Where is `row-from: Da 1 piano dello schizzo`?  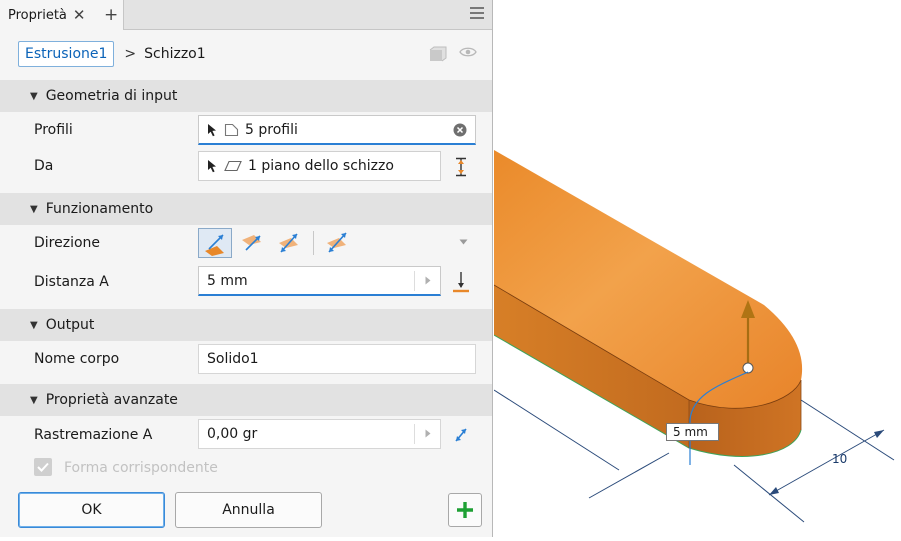
row-from: Da 1 piano dello schizzo is located at coordinates (246, 166).